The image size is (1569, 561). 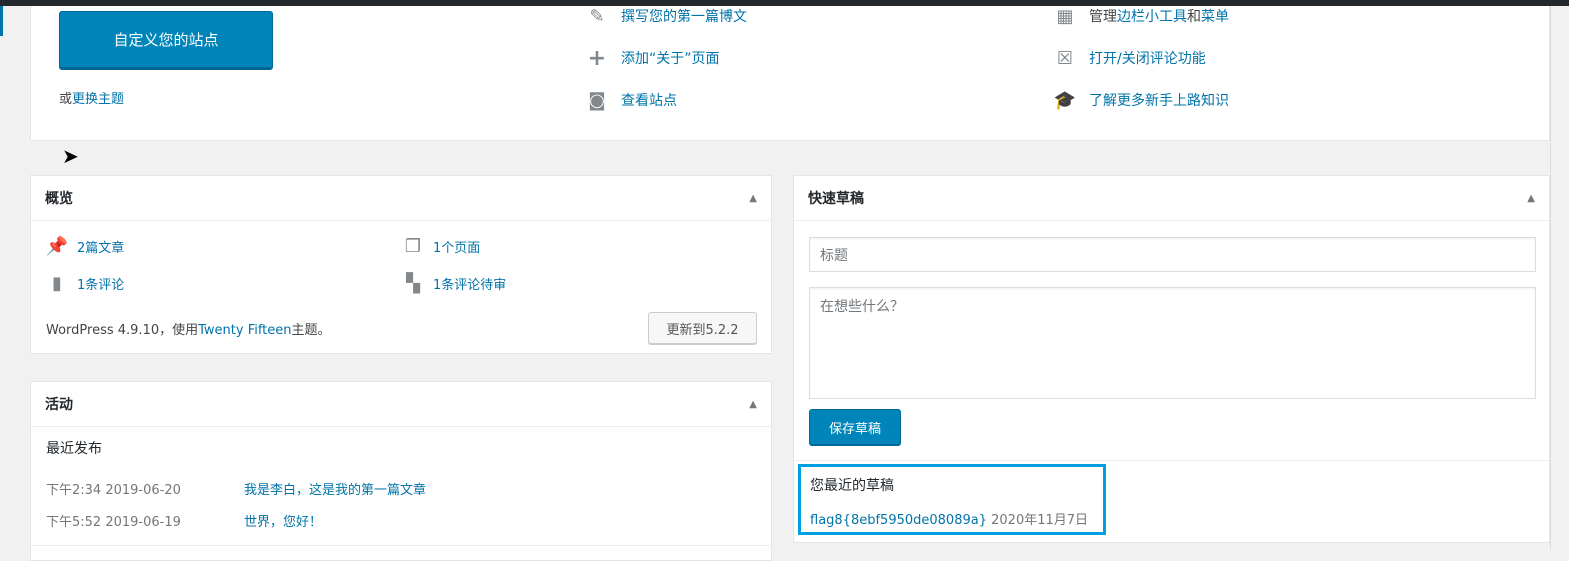 I want to click on pin-icon: 📌, so click(x=57, y=246).